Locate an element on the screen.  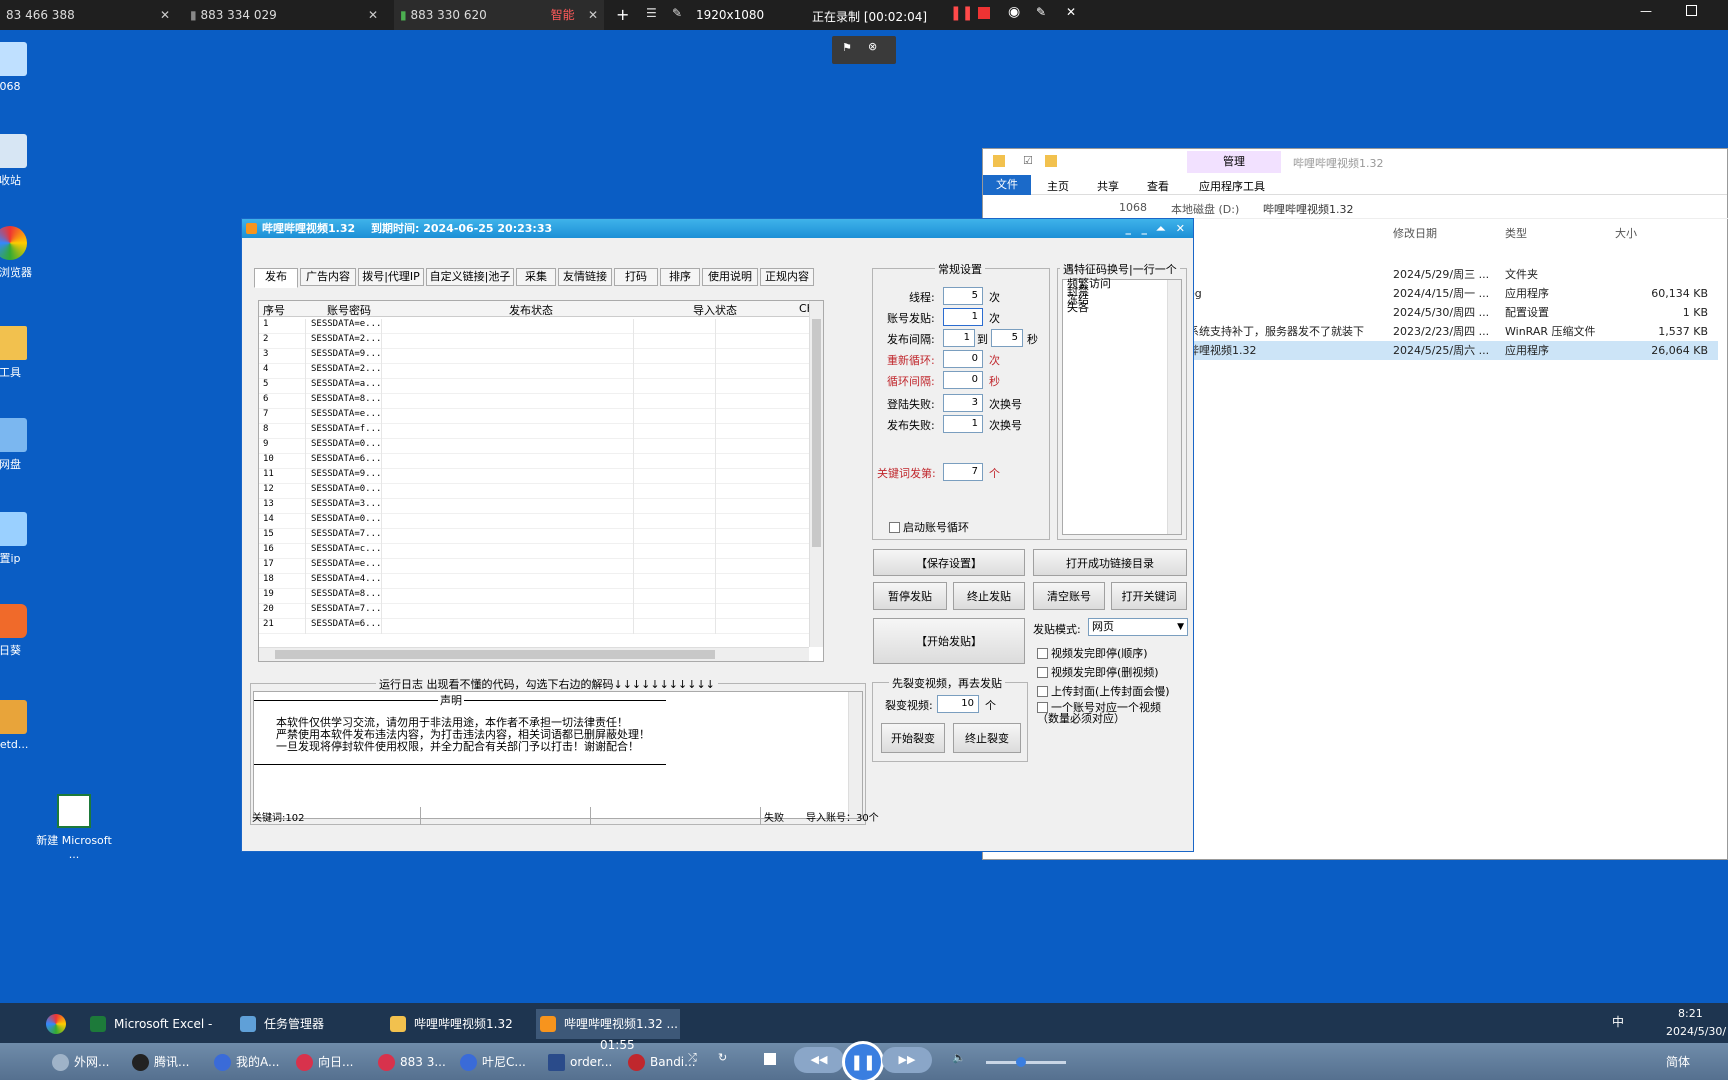
remote-tab-1: 83 466 388 ✕ is located at coordinates (88, 15).